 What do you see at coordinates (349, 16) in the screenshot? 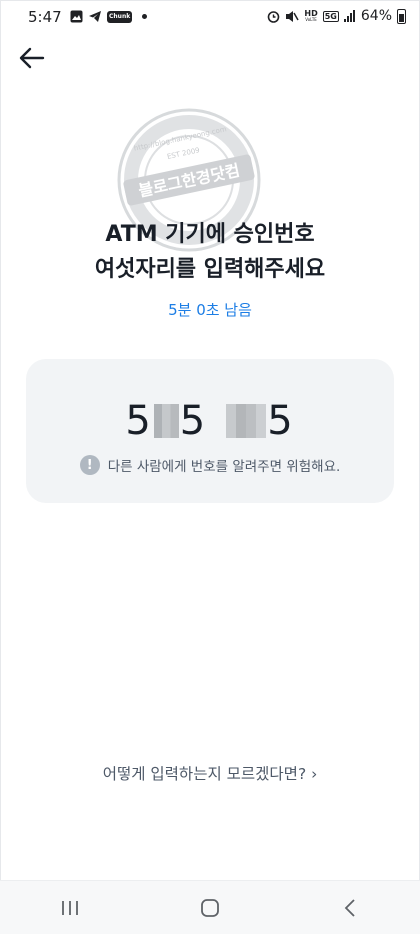
I see `signal-icon` at bounding box center [349, 16].